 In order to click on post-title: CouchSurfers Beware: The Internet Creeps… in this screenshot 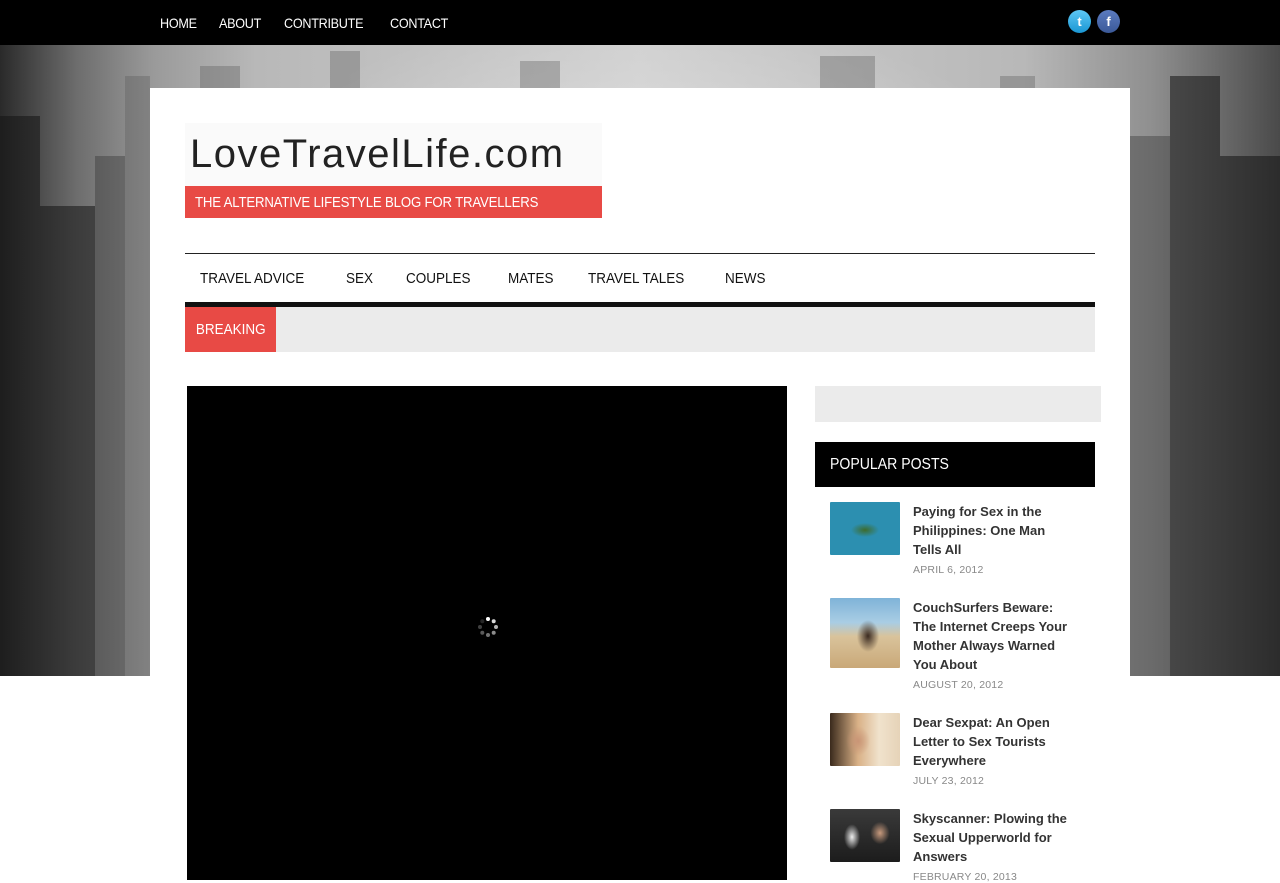, I will do `click(993, 636)`.